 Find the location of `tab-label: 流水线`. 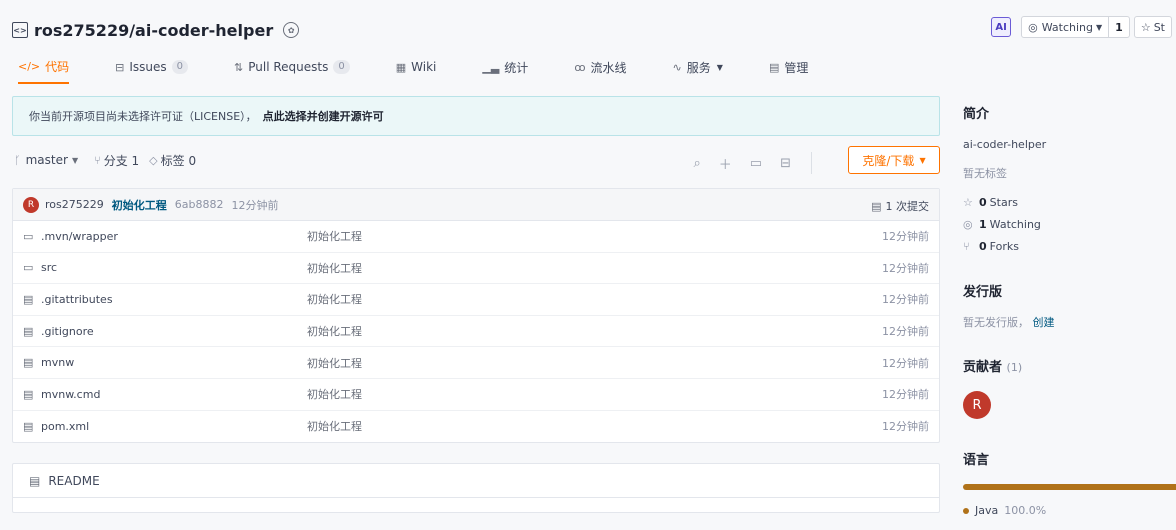

tab-label: 流水线 is located at coordinates (608, 67).